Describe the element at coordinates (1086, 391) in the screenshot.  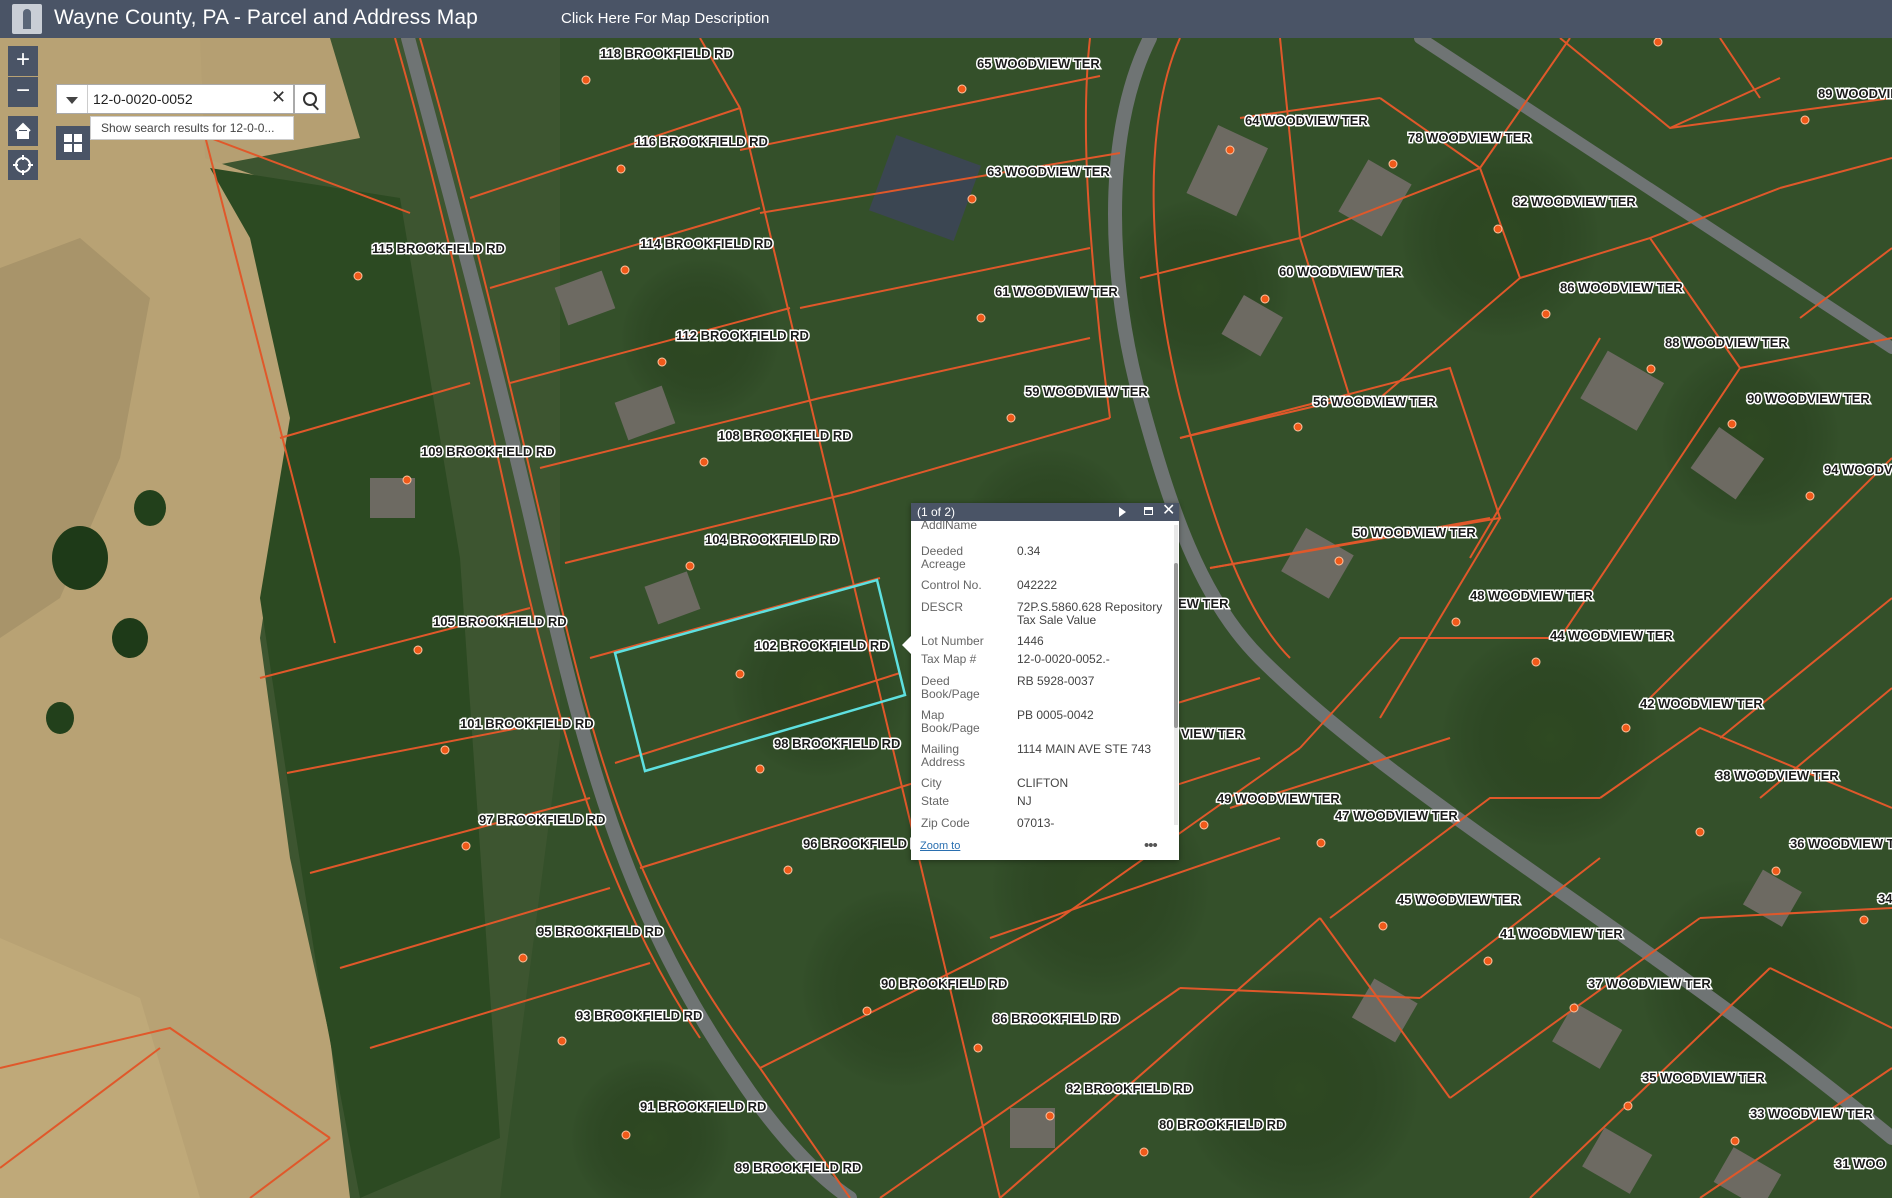
I see `address-label: 59 WOODVIEW TER` at that location.